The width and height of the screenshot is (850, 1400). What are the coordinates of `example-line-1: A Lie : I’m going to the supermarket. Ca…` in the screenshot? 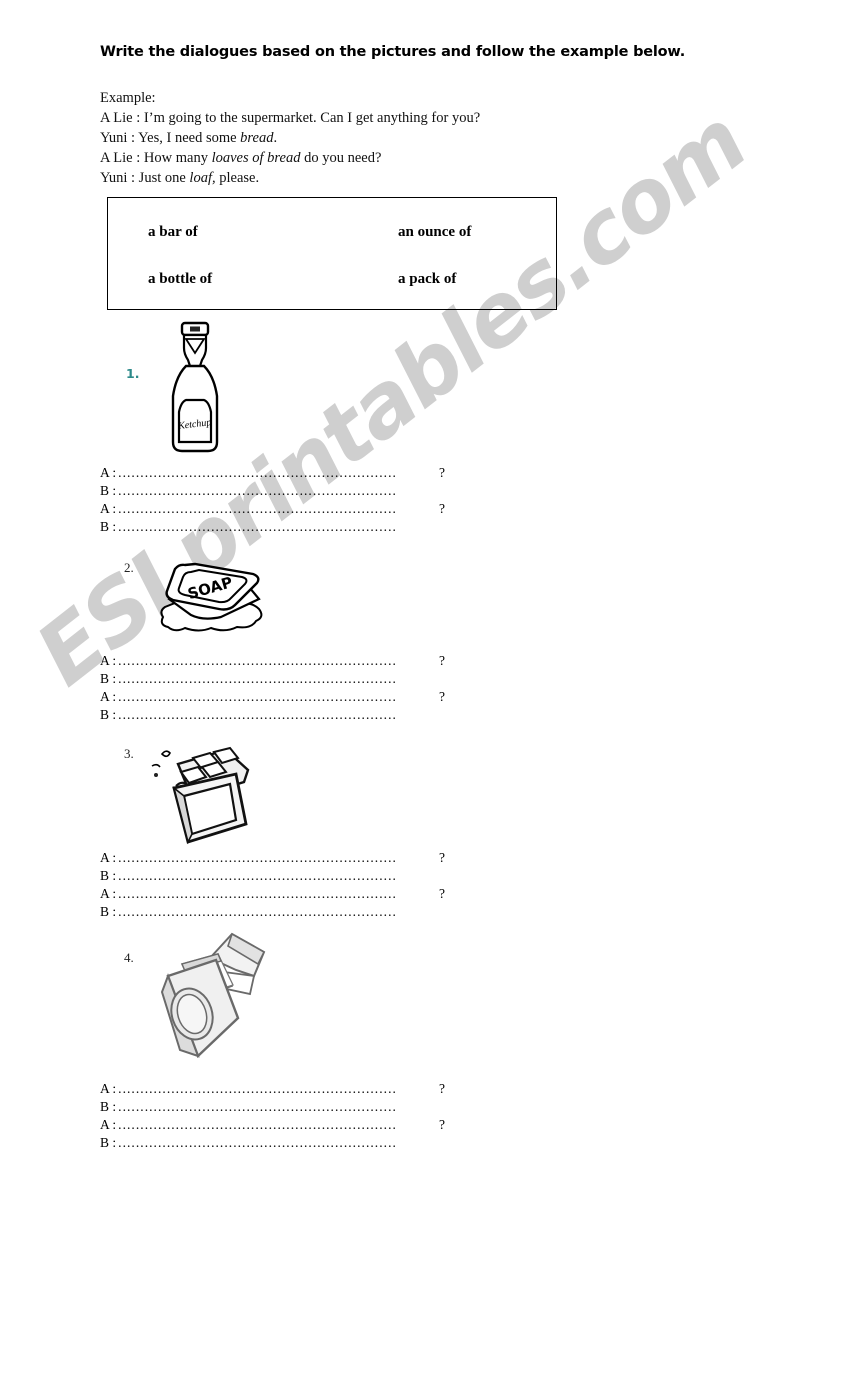 It's located at (290, 118).